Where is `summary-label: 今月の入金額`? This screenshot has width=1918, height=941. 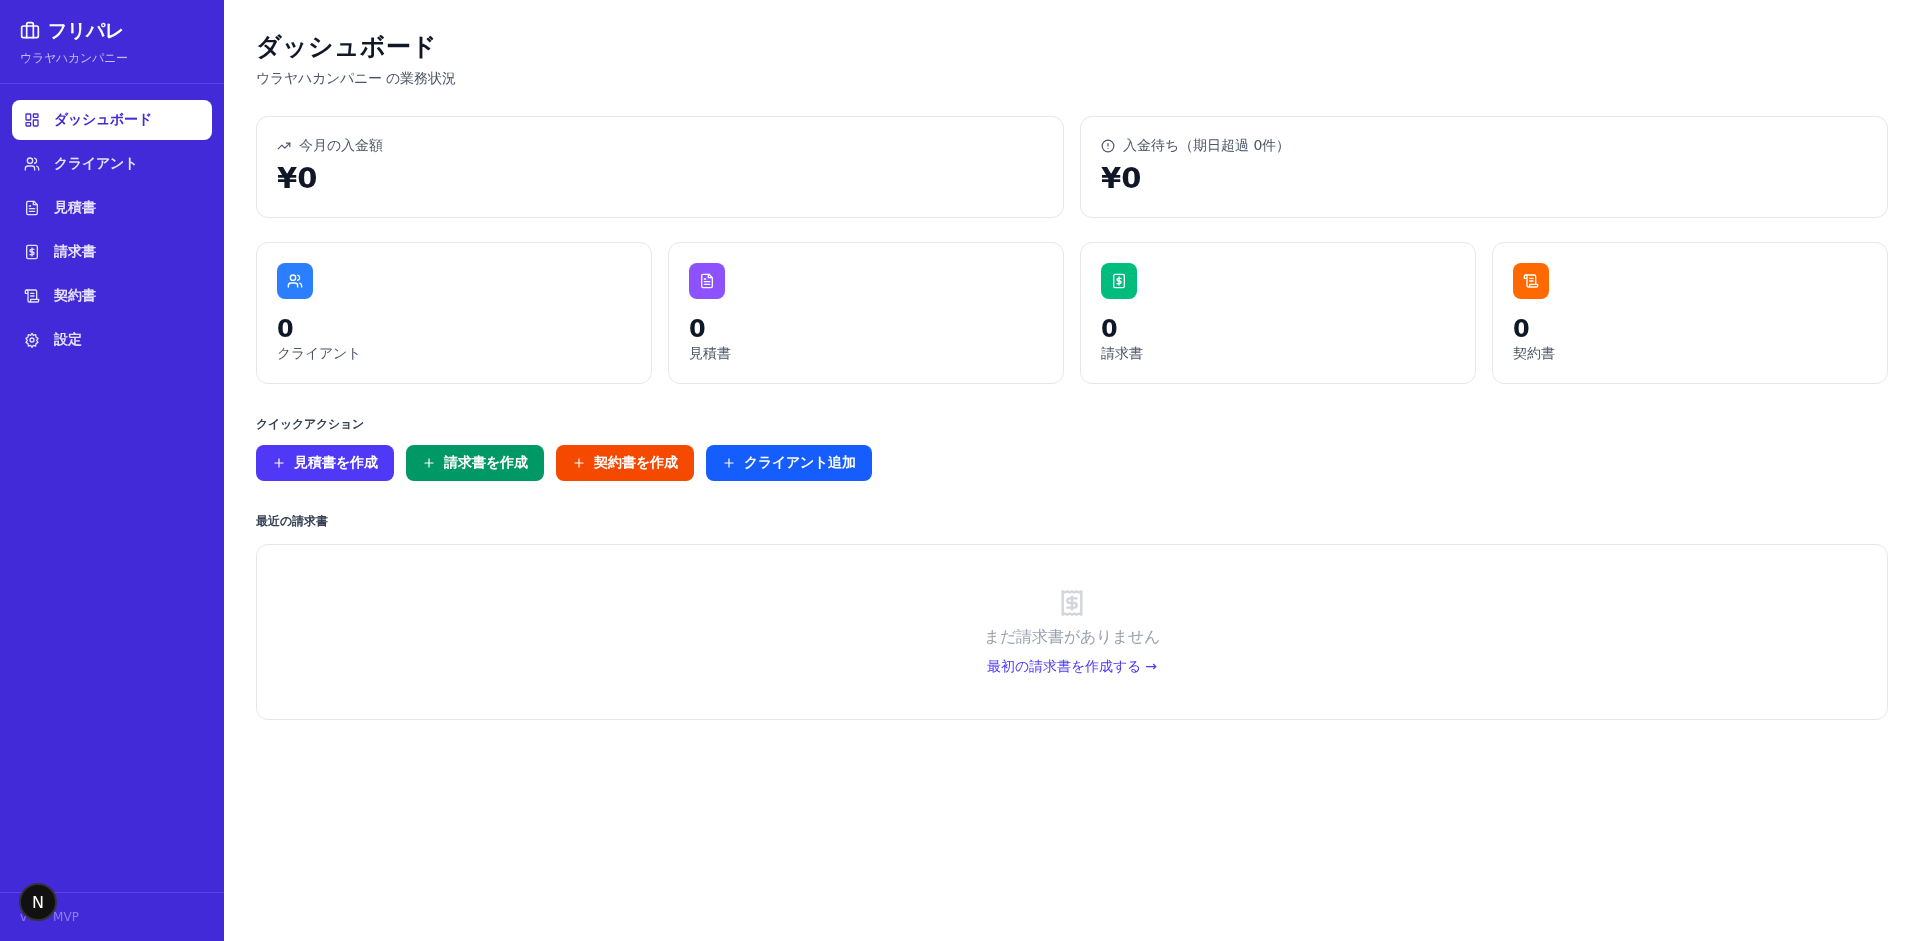 summary-label: 今月の入金額 is located at coordinates (341, 146).